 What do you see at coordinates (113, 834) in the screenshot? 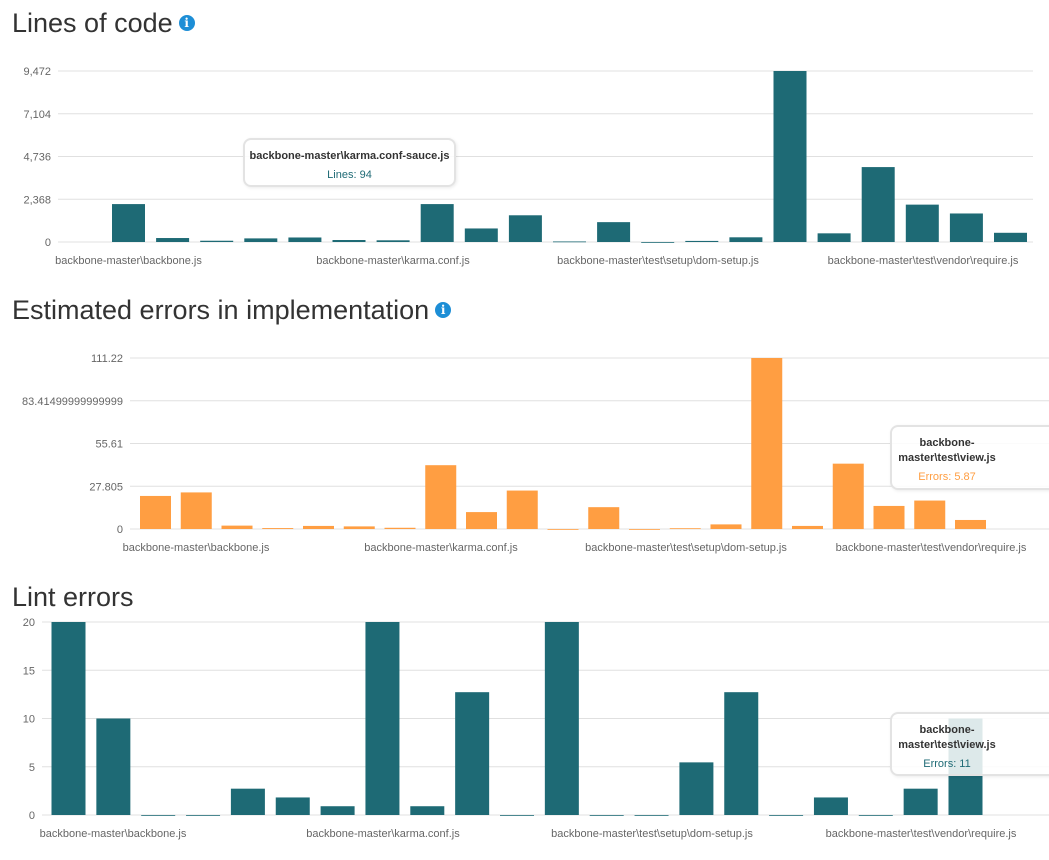
I see `x-tick-label: backbone-master\backbone.js` at bounding box center [113, 834].